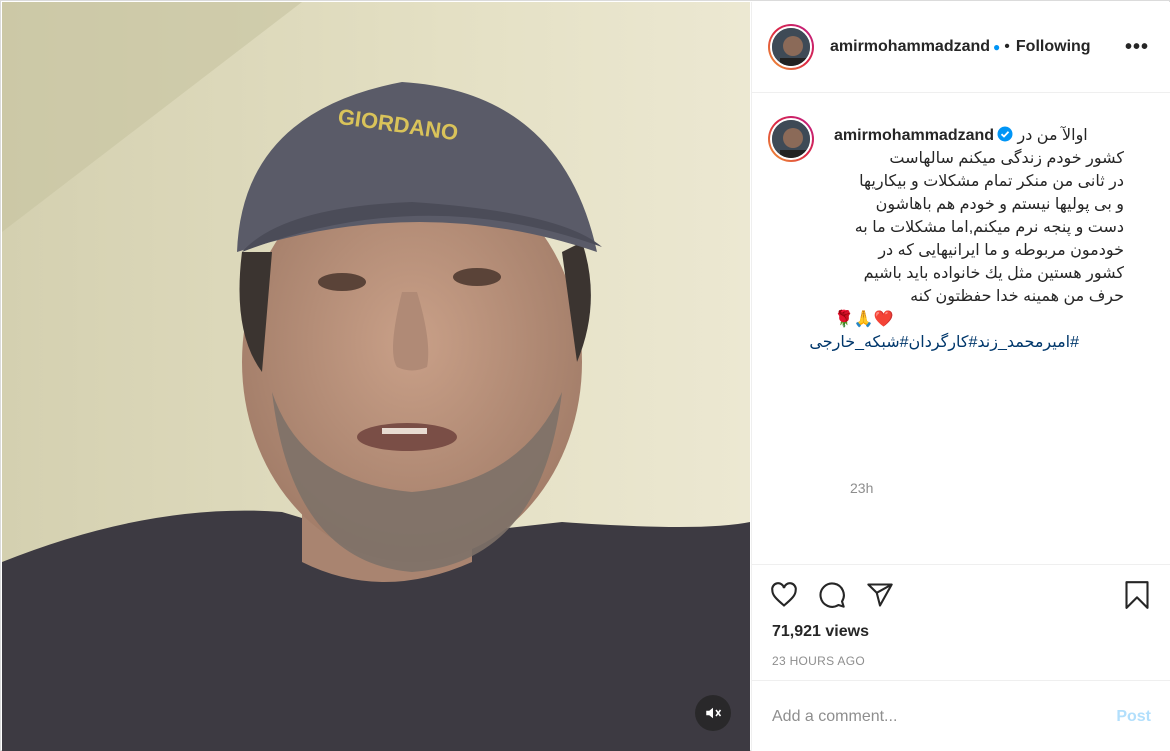 The height and width of the screenshot is (751, 1170). I want to click on bookmark-icon, so click(1137, 595).